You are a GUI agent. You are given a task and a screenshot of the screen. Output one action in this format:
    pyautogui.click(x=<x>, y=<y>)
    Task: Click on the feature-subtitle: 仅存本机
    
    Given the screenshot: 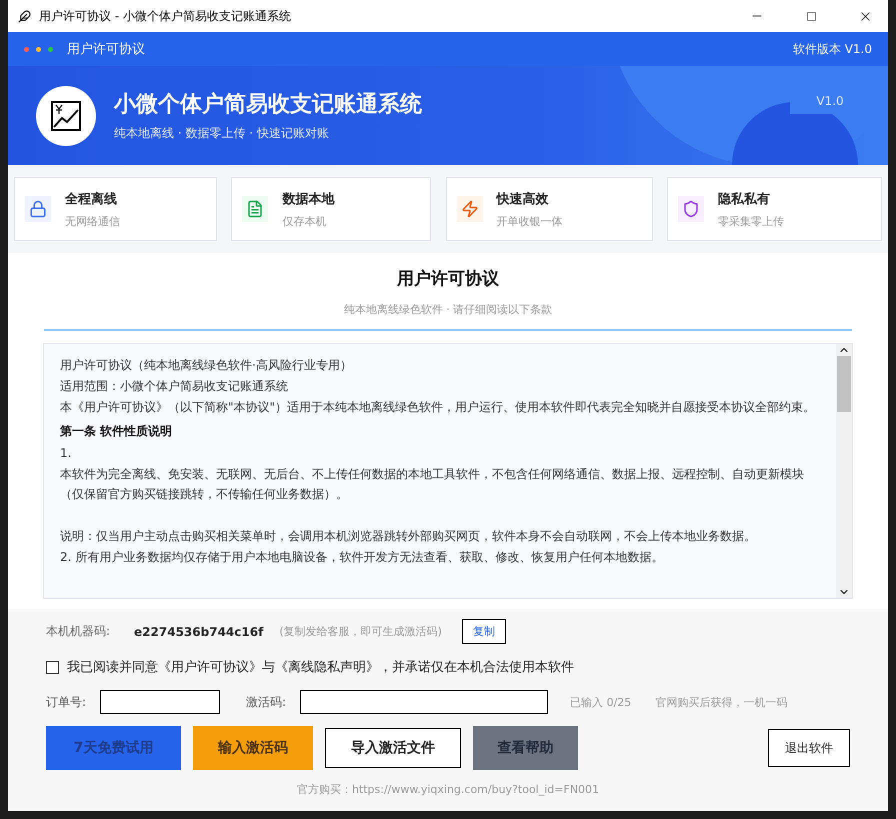 What is the action you would take?
    pyautogui.click(x=305, y=221)
    